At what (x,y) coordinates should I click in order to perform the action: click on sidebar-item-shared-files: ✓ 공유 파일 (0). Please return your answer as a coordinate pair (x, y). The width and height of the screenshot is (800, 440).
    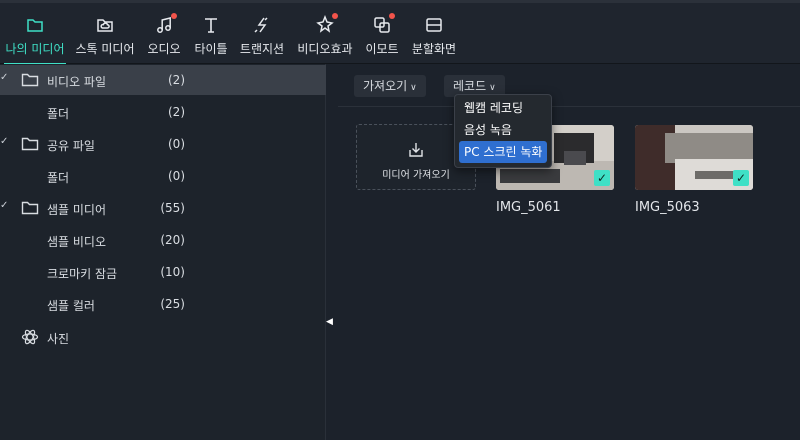
    Looking at the image, I should click on (163, 144).